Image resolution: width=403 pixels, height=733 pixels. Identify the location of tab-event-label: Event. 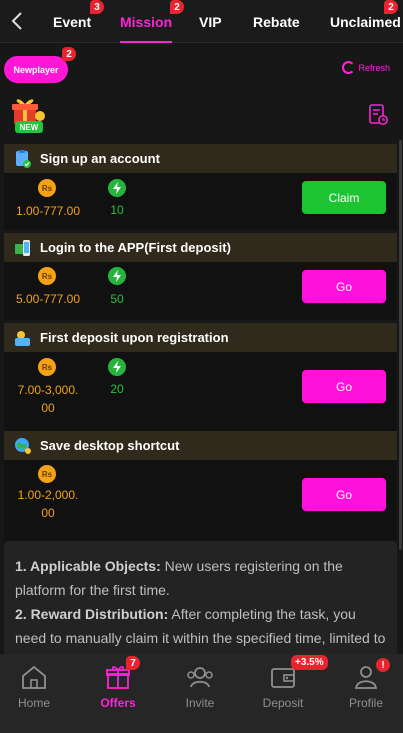
(72, 21).